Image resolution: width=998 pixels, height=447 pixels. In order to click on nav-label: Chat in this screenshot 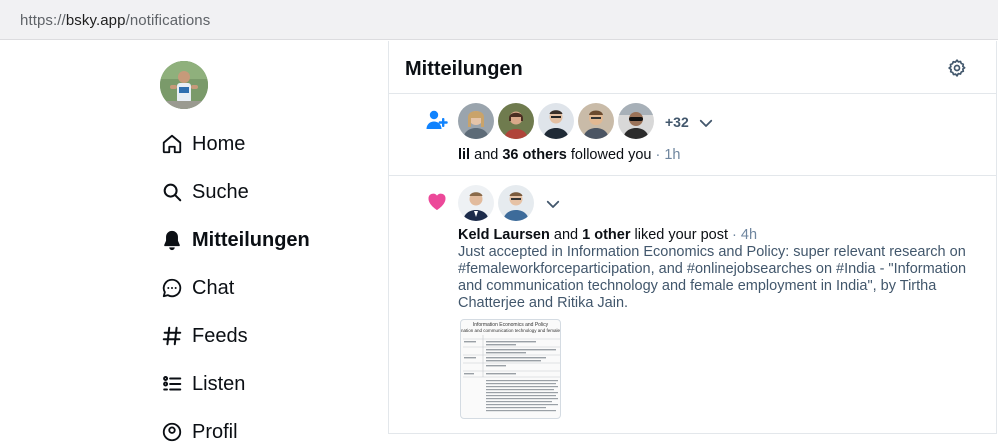, I will do `click(213, 287)`.